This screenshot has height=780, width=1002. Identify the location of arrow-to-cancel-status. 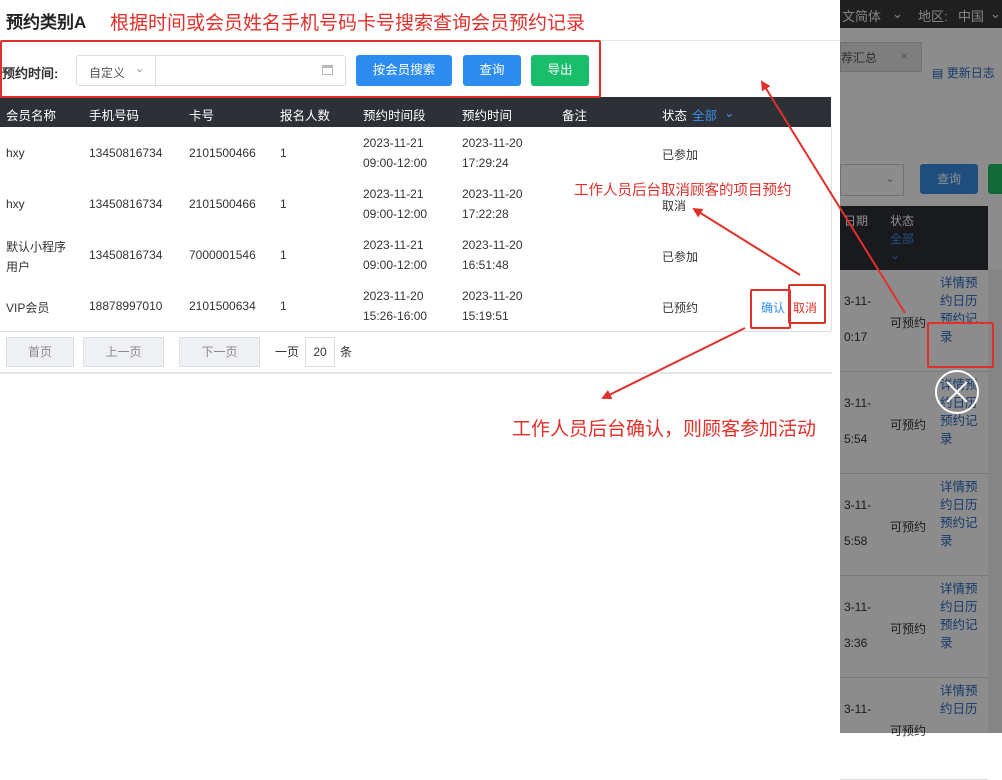
(746, 241).